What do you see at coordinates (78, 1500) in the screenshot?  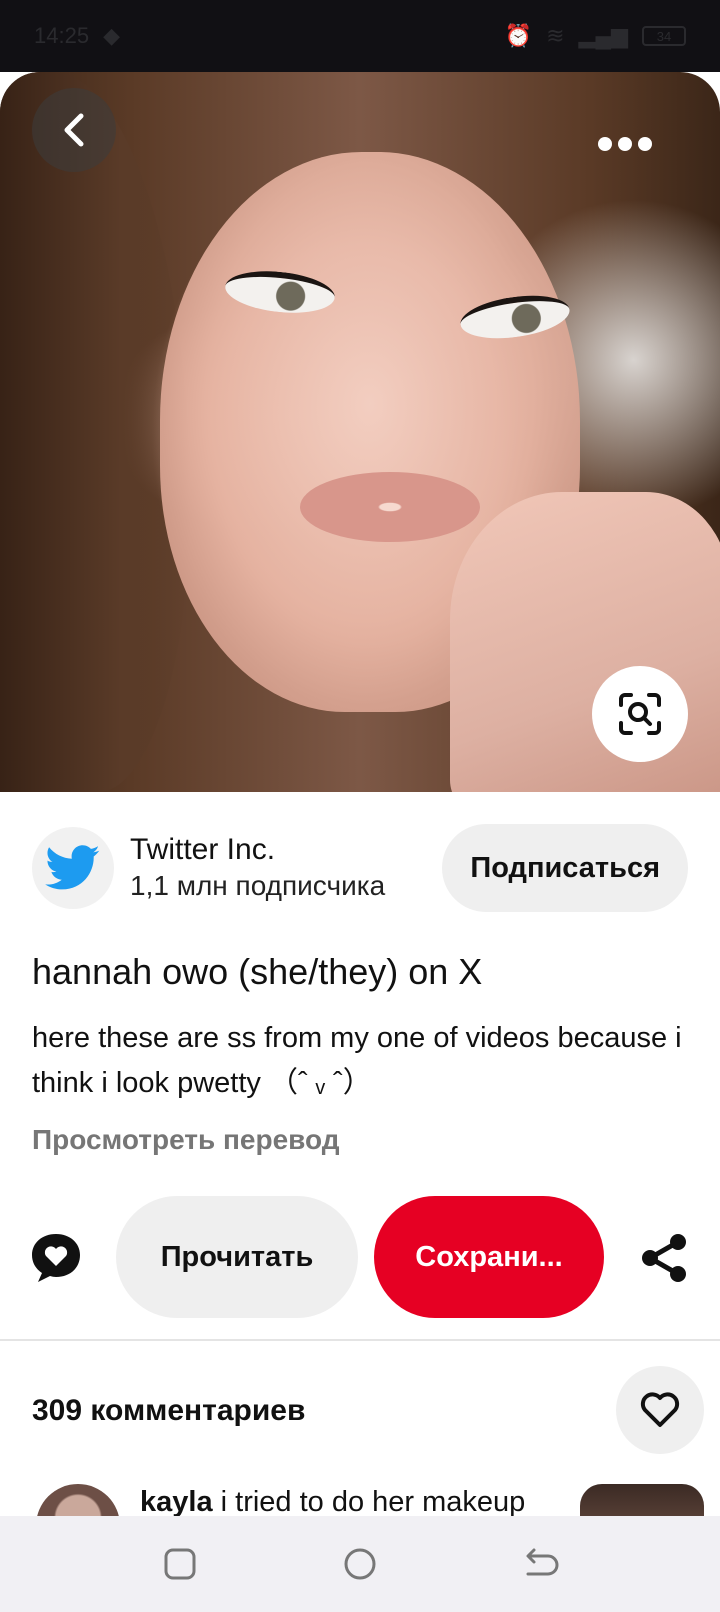 I see `comment-avatar` at bounding box center [78, 1500].